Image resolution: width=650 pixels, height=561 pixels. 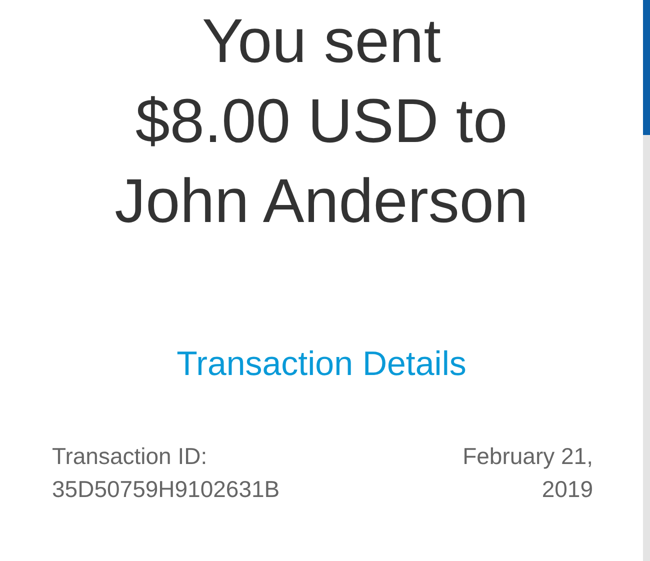 I want to click on transaction-date: February 21, 2019, so click(x=527, y=473).